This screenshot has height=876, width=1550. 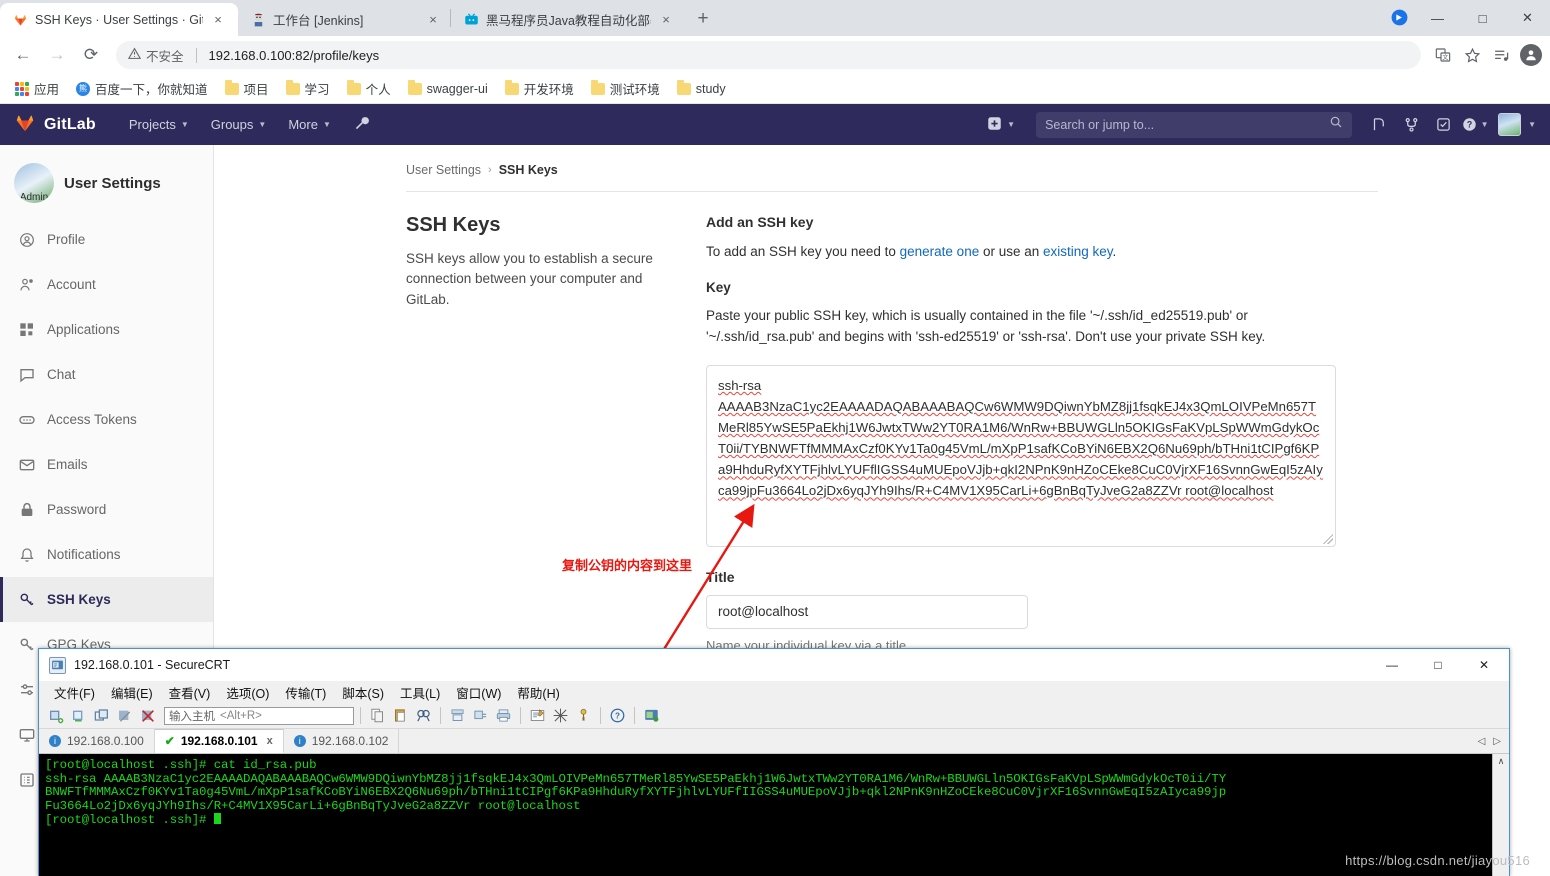 I want to click on nav-item-projects: Projects ▼, so click(x=159, y=124).